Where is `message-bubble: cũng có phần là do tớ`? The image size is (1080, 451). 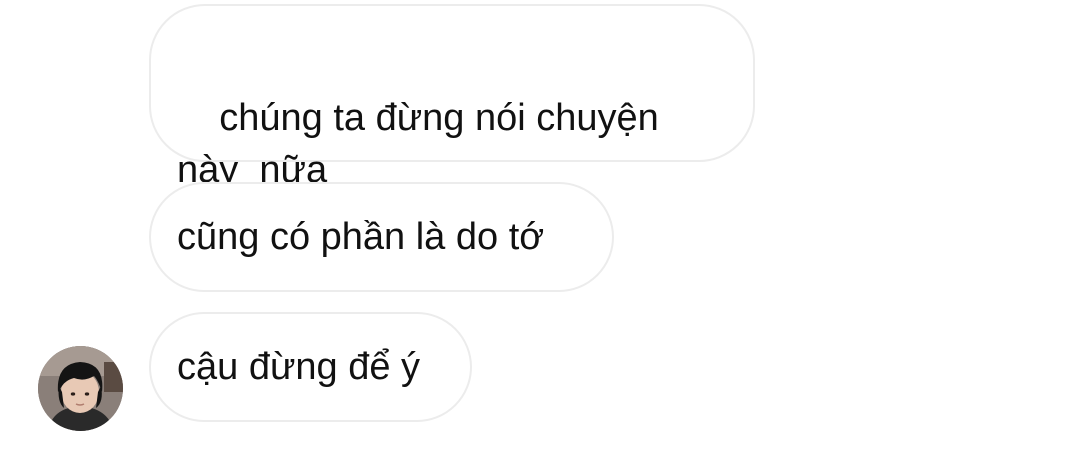
message-bubble: cũng có phần là do tớ is located at coordinates (381, 237).